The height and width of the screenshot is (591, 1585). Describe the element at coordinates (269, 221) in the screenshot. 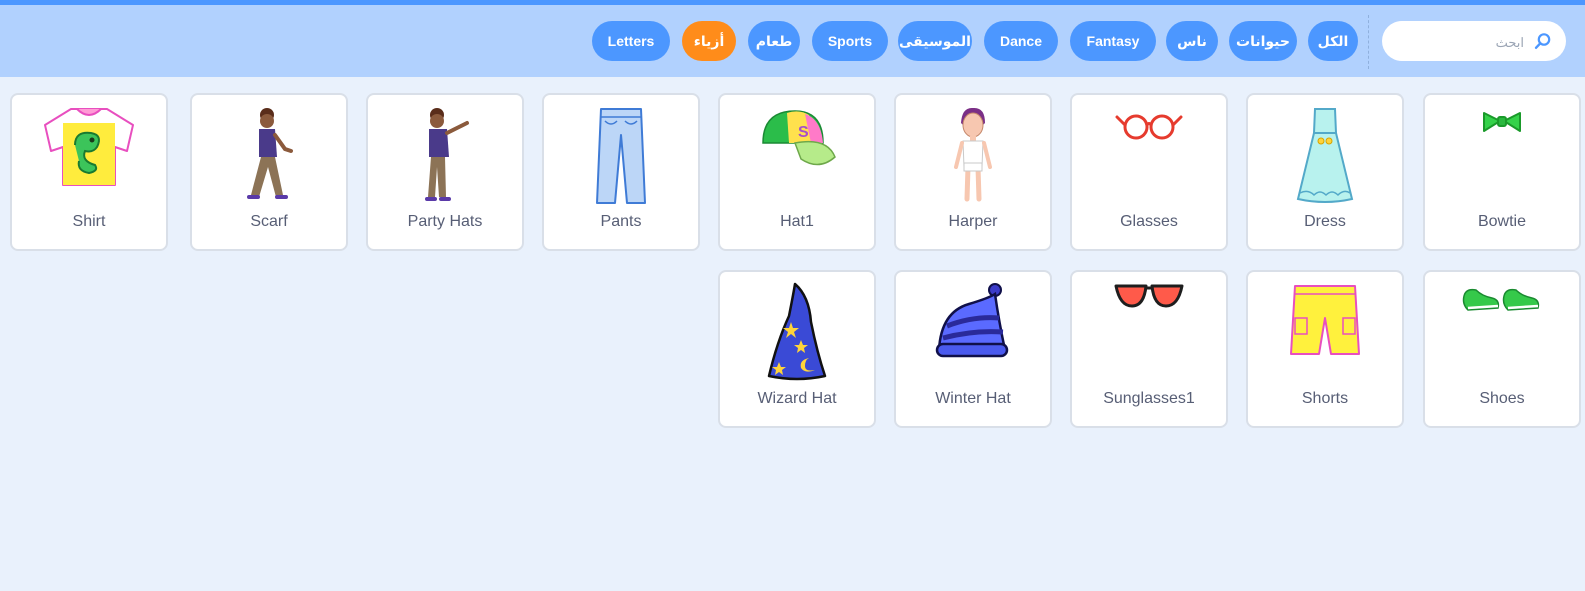

I see `sprite-name: Scarf` at that location.